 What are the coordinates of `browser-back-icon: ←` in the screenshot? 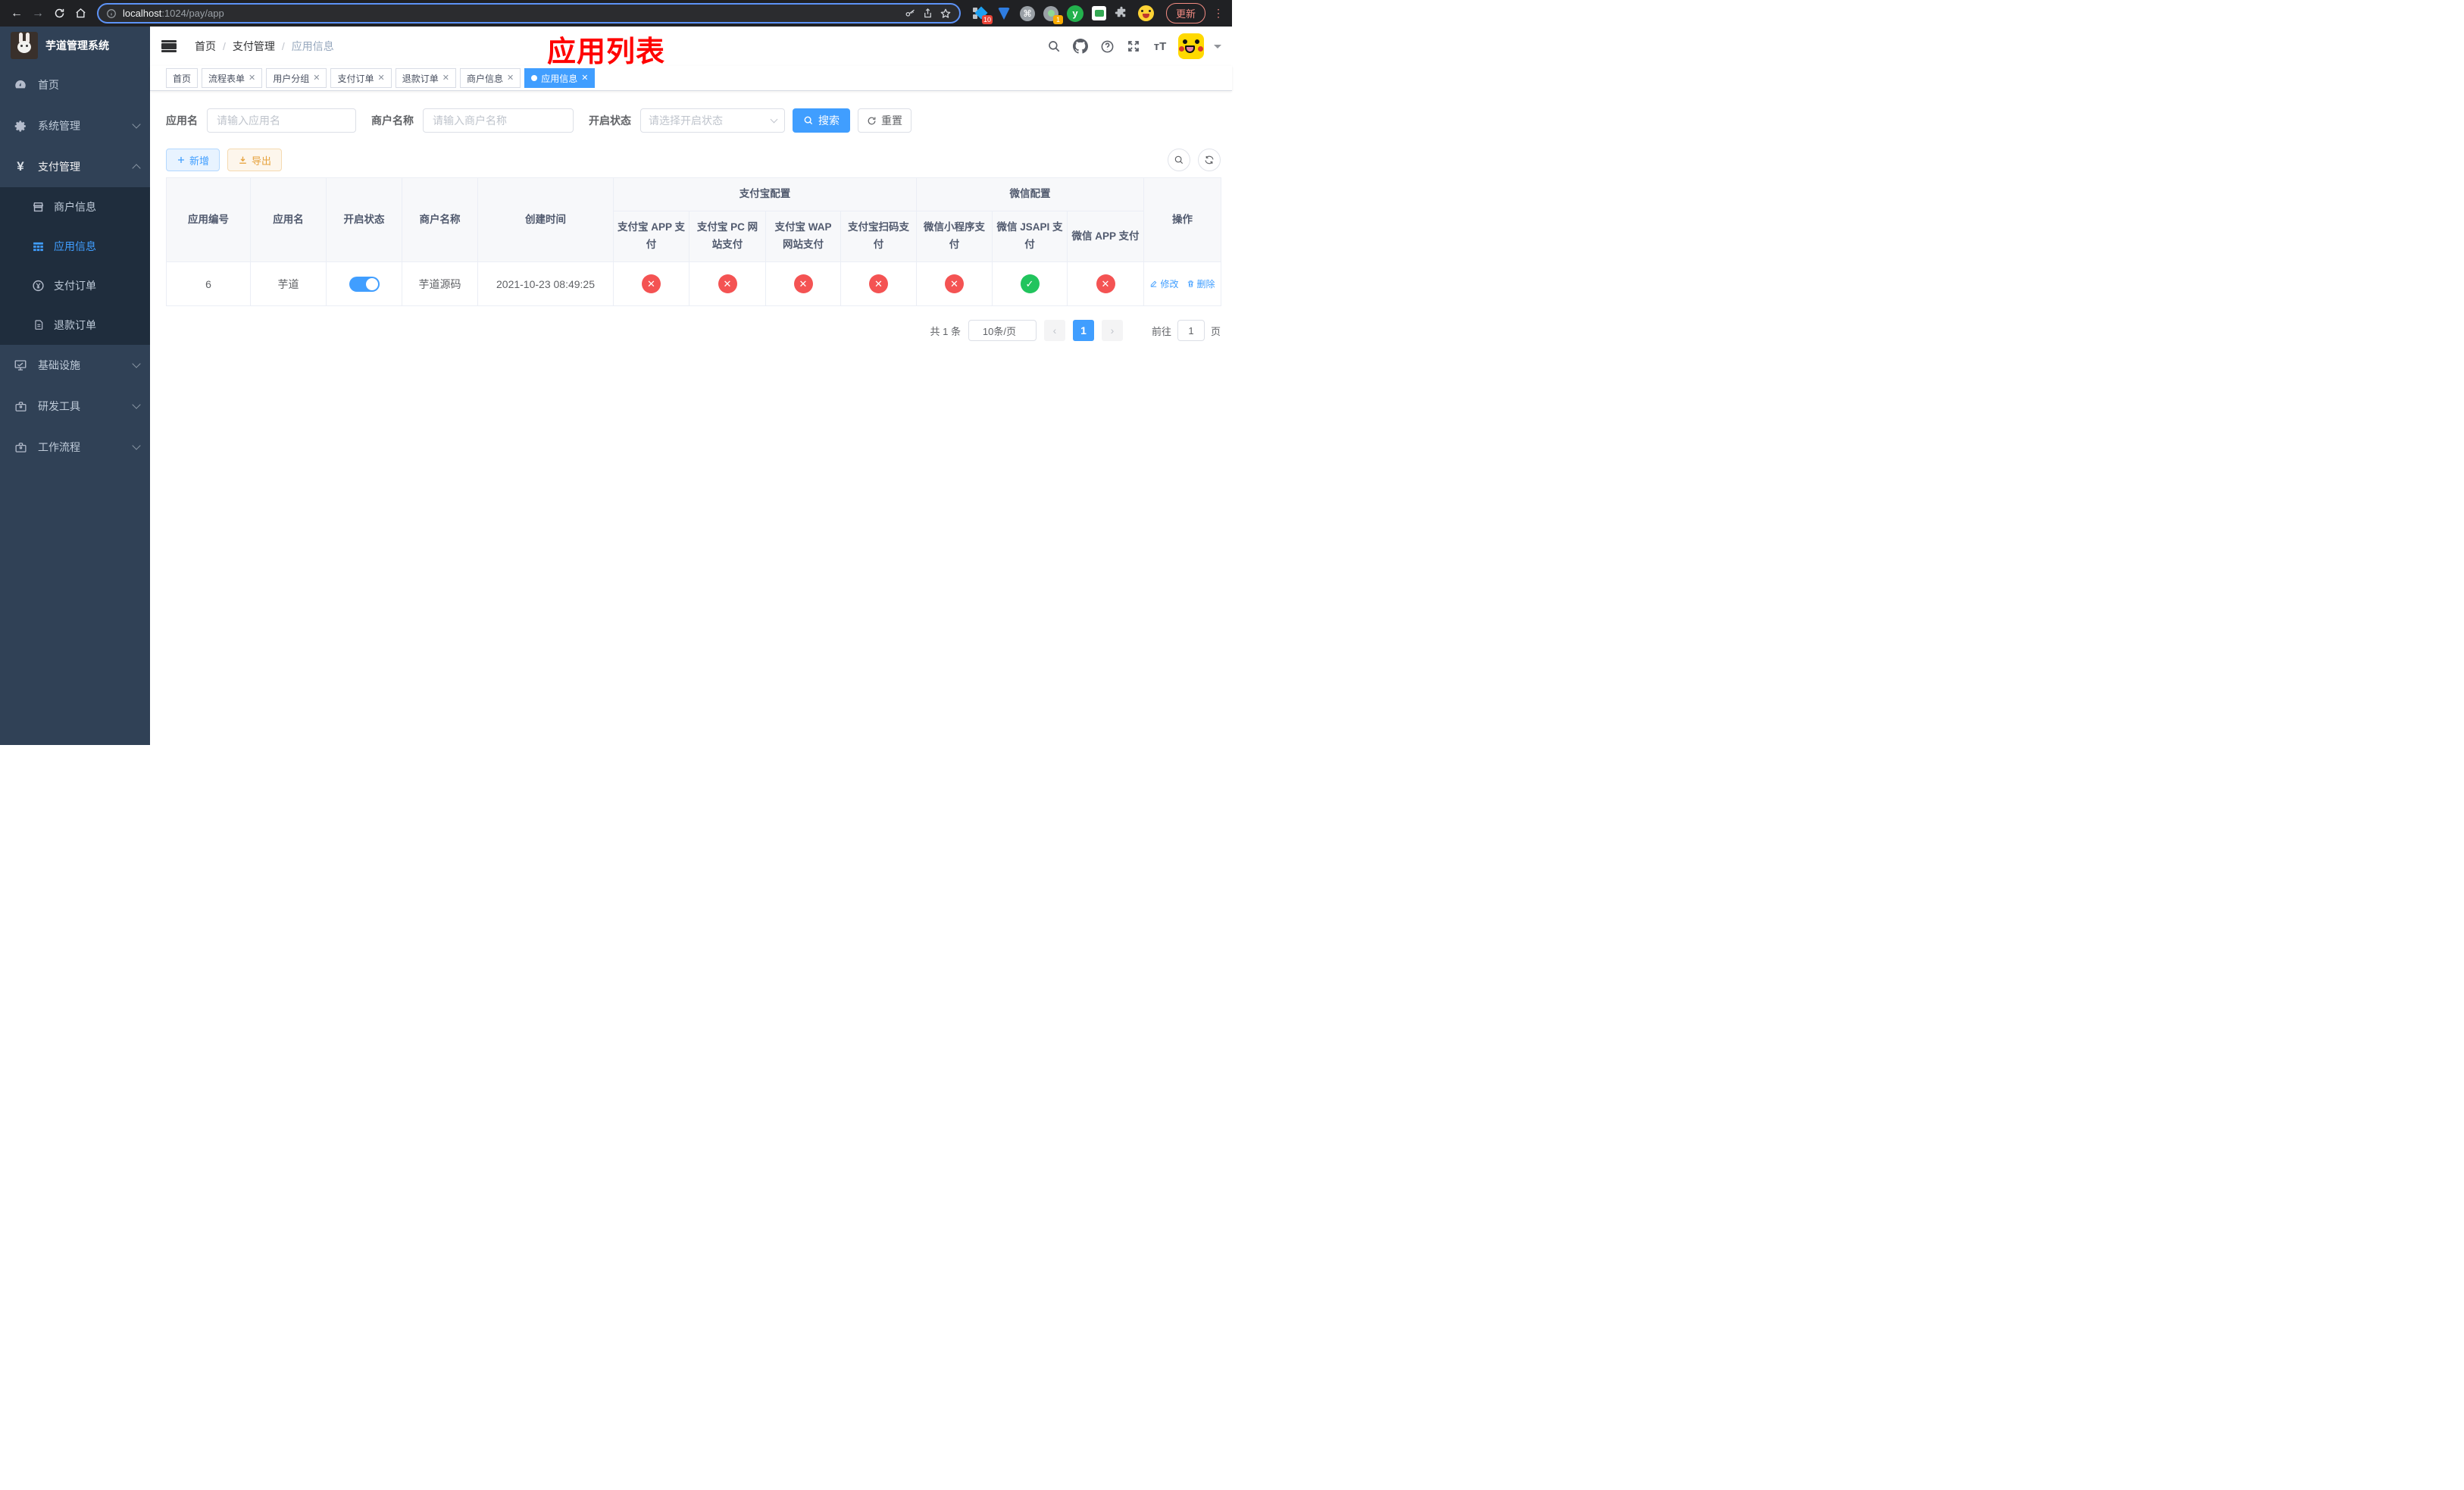 It's located at (17, 14).